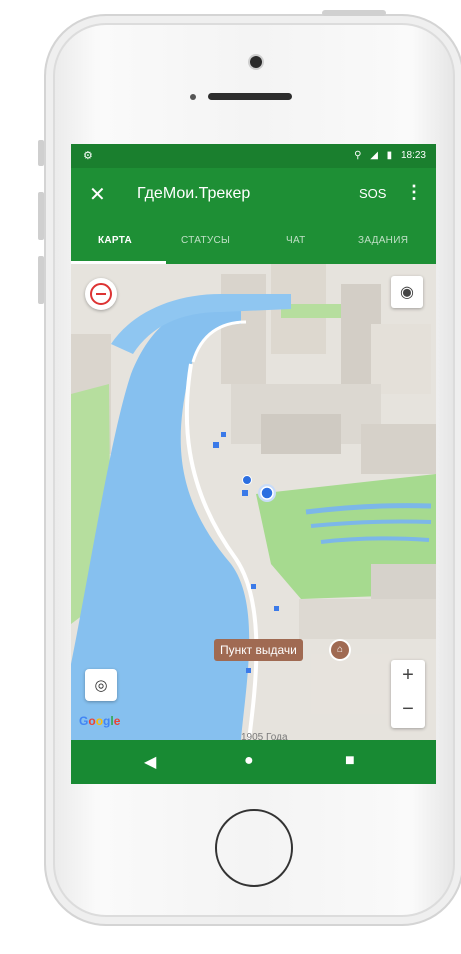  What do you see at coordinates (408, 677) in the screenshot?
I see `zoom-in-button: +` at bounding box center [408, 677].